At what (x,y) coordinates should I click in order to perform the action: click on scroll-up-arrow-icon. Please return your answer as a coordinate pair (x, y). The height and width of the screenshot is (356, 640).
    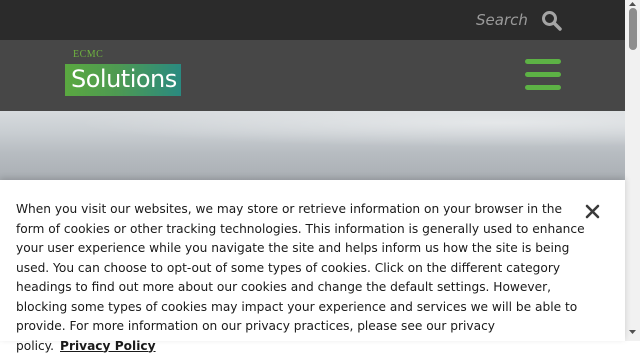
    Looking at the image, I should click on (632, 4).